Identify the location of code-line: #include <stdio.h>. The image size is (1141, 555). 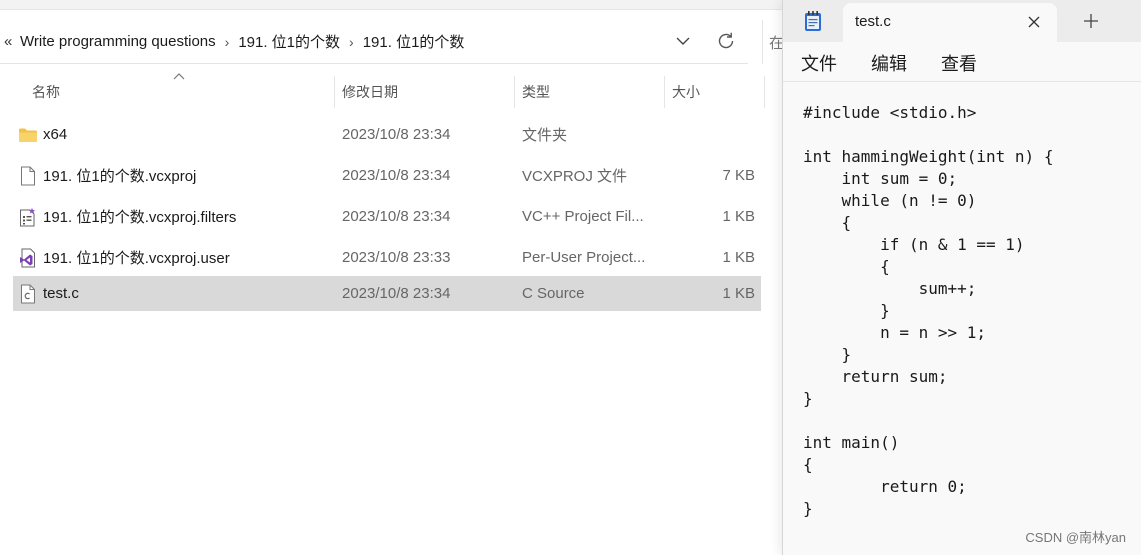
(890, 112).